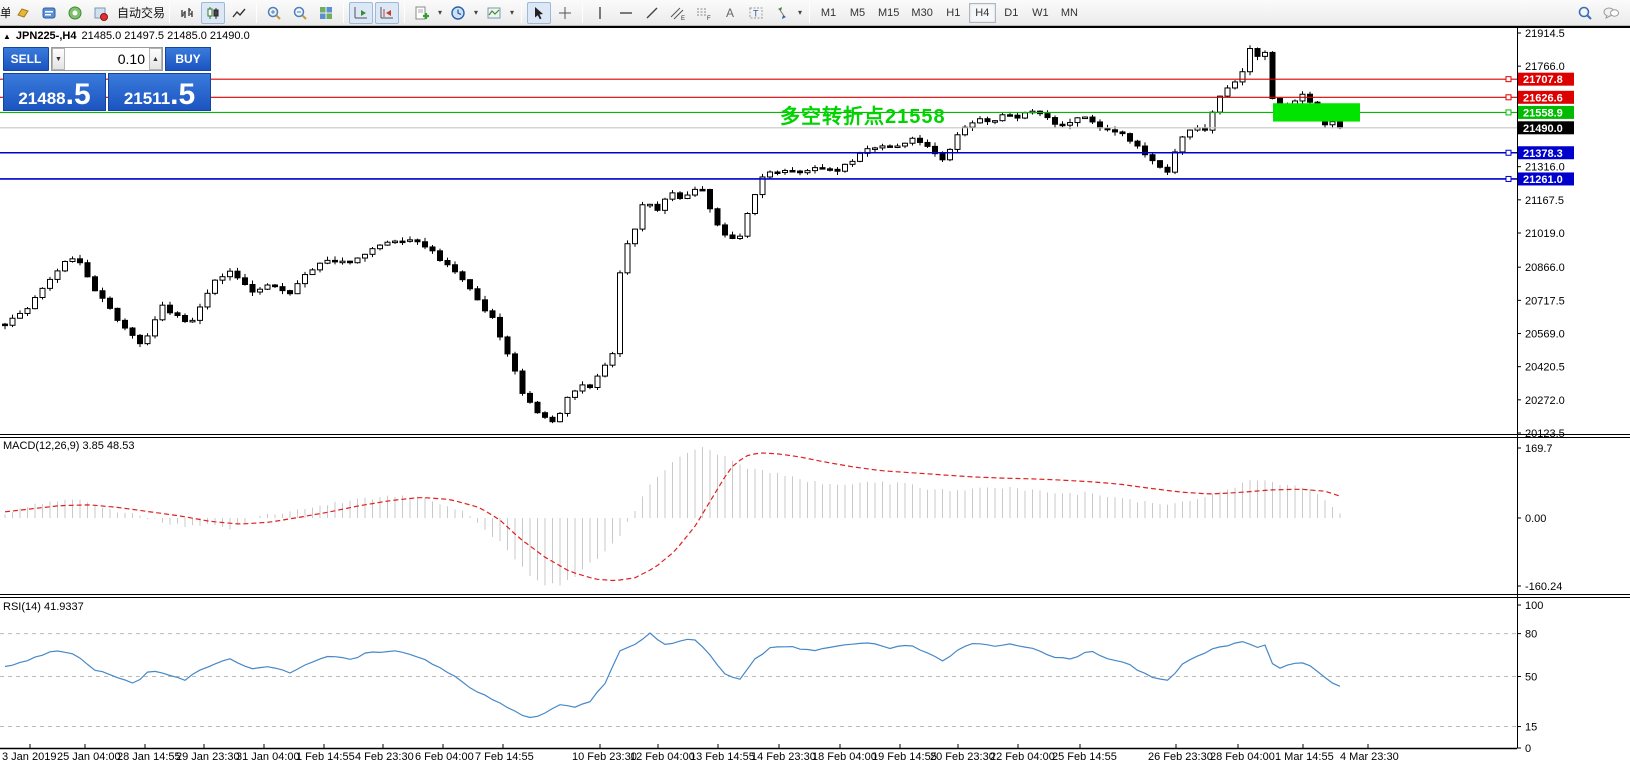 The width and height of the screenshot is (1630, 775). What do you see at coordinates (1543, 129) in the screenshot?
I see `svg-text: 21490.0` at bounding box center [1543, 129].